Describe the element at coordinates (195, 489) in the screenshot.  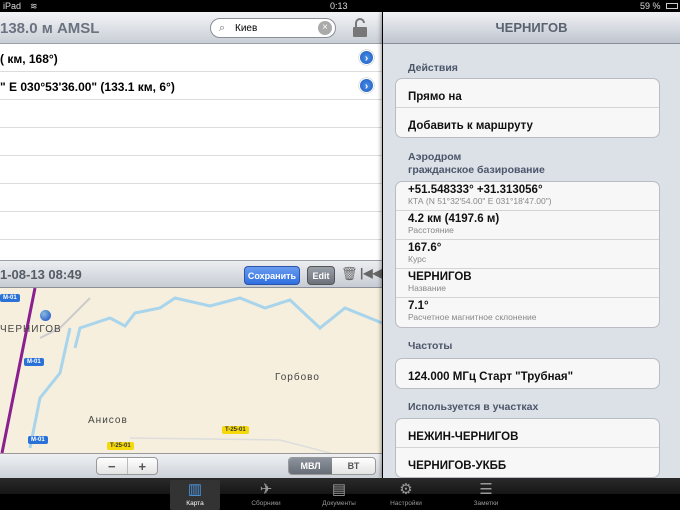
I see `map-icon: ▥` at that location.